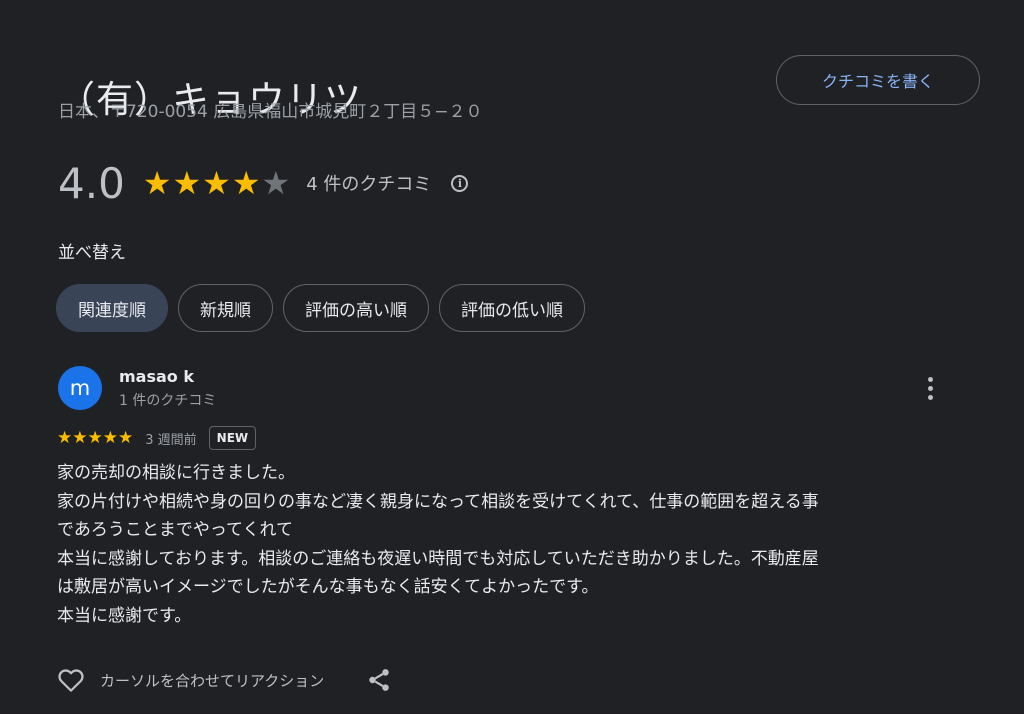 Image resolution: width=1024 pixels, height=714 pixels. Describe the element at coordinates (930, 388) in the screenshot. I see `more-vert-icon` at that location.